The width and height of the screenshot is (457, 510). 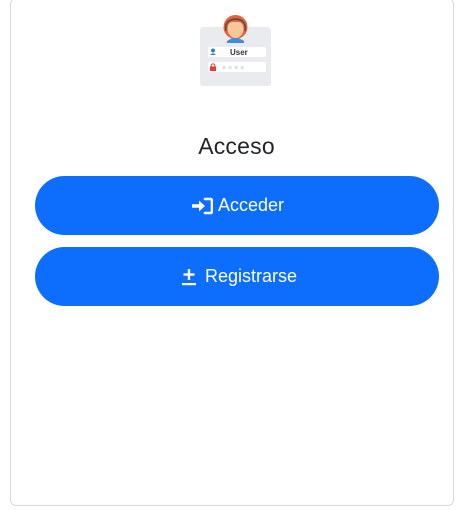 I want to click on login-button: Acceder, so click(x=237, y=205).